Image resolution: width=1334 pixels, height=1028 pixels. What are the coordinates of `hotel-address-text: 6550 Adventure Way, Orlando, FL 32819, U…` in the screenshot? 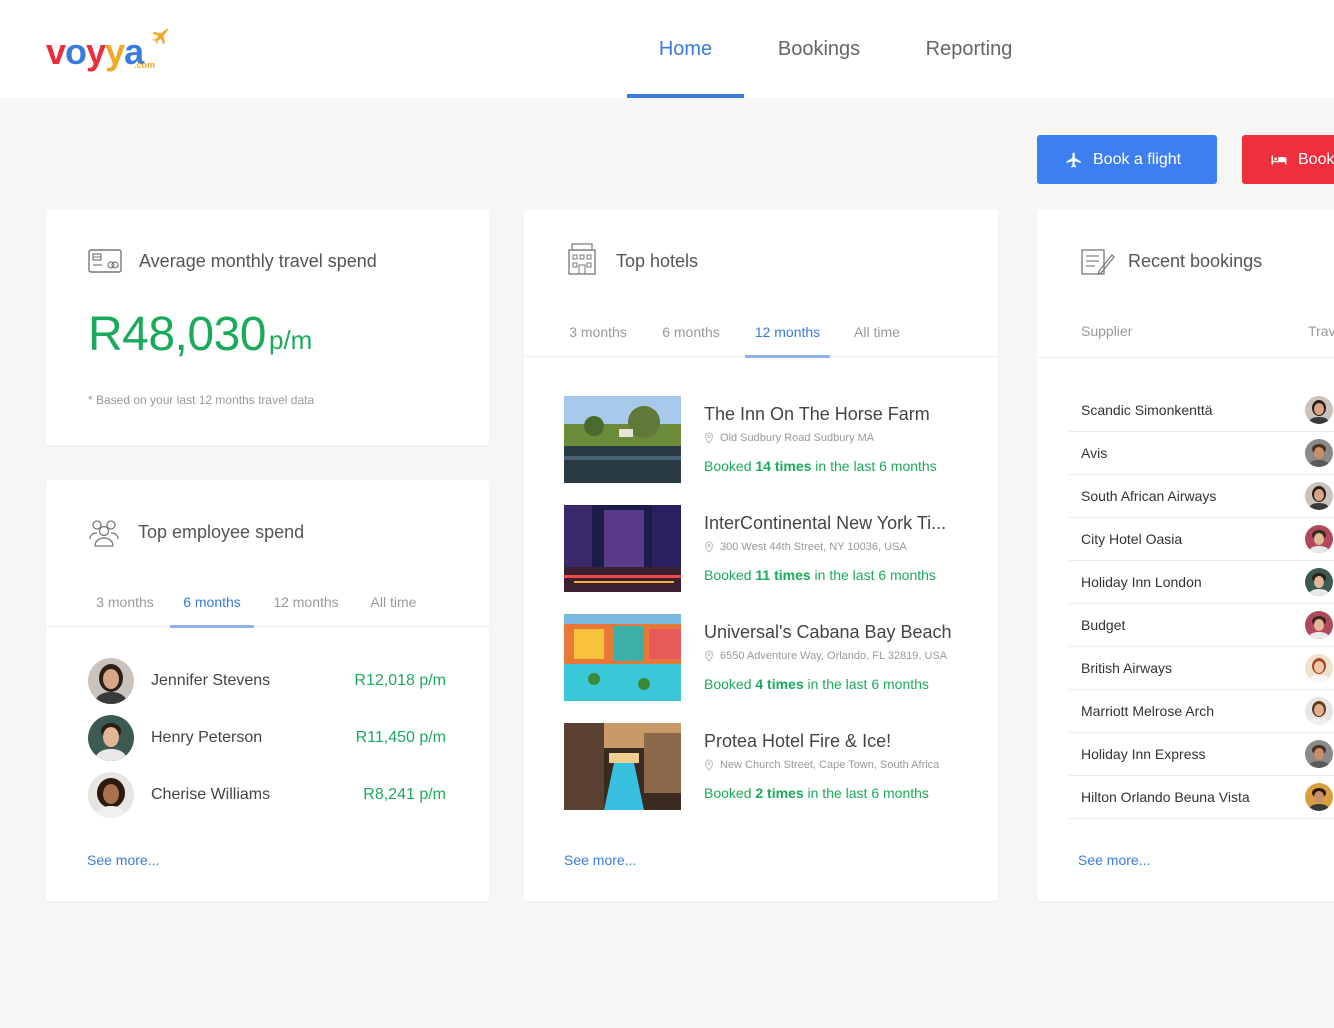 It's located at (834, 656).